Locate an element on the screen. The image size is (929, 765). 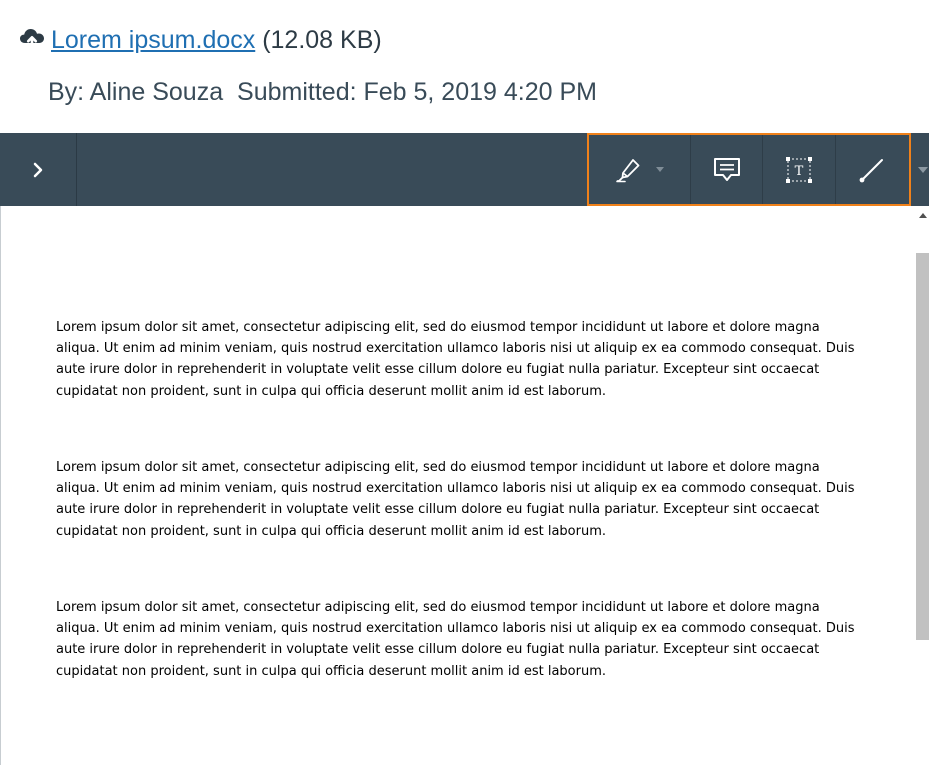
text-box-icon: T is located at coordinates (799, 169).